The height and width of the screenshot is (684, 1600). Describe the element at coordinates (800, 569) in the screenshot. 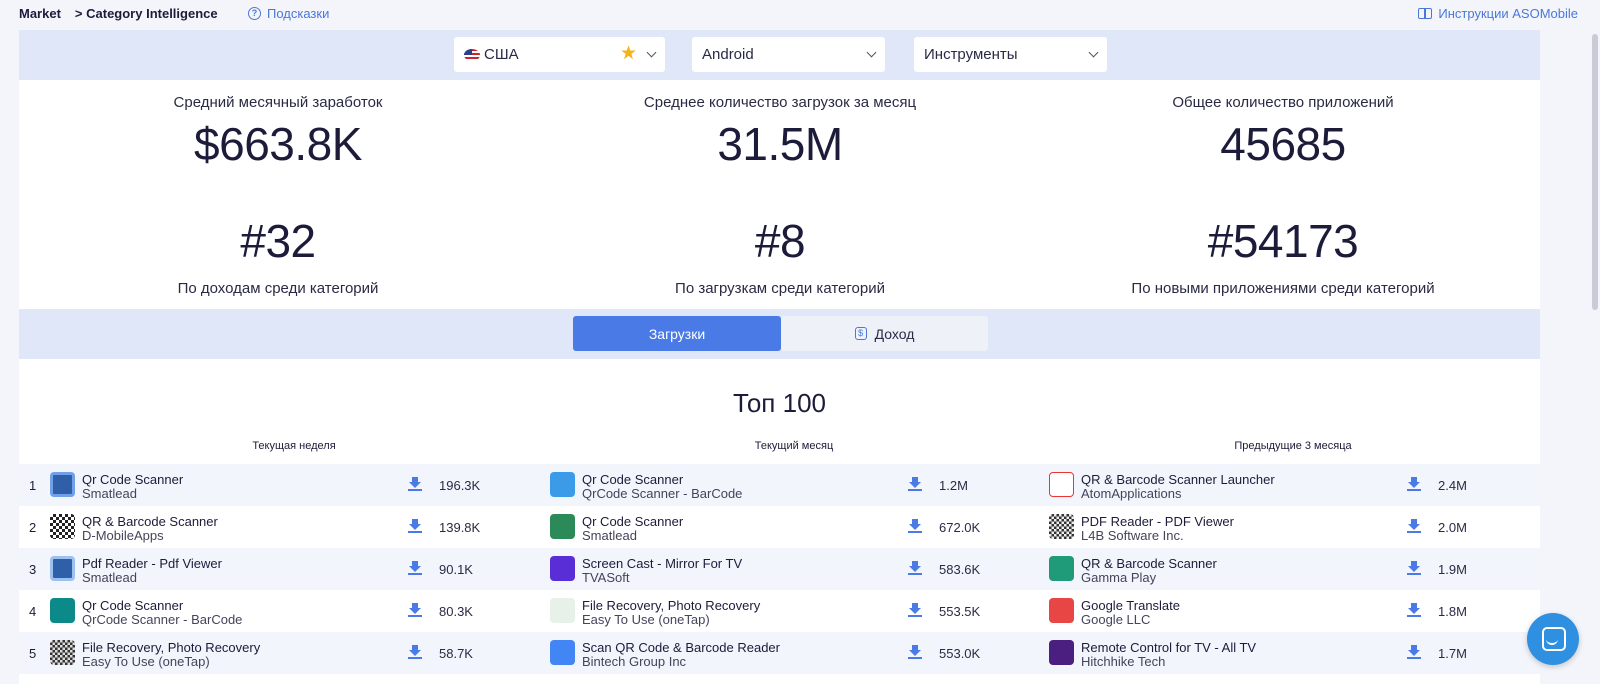

I see `app-cell-month: Screen Cast - Mirror For TV TVASoft 583.6K` at that location.